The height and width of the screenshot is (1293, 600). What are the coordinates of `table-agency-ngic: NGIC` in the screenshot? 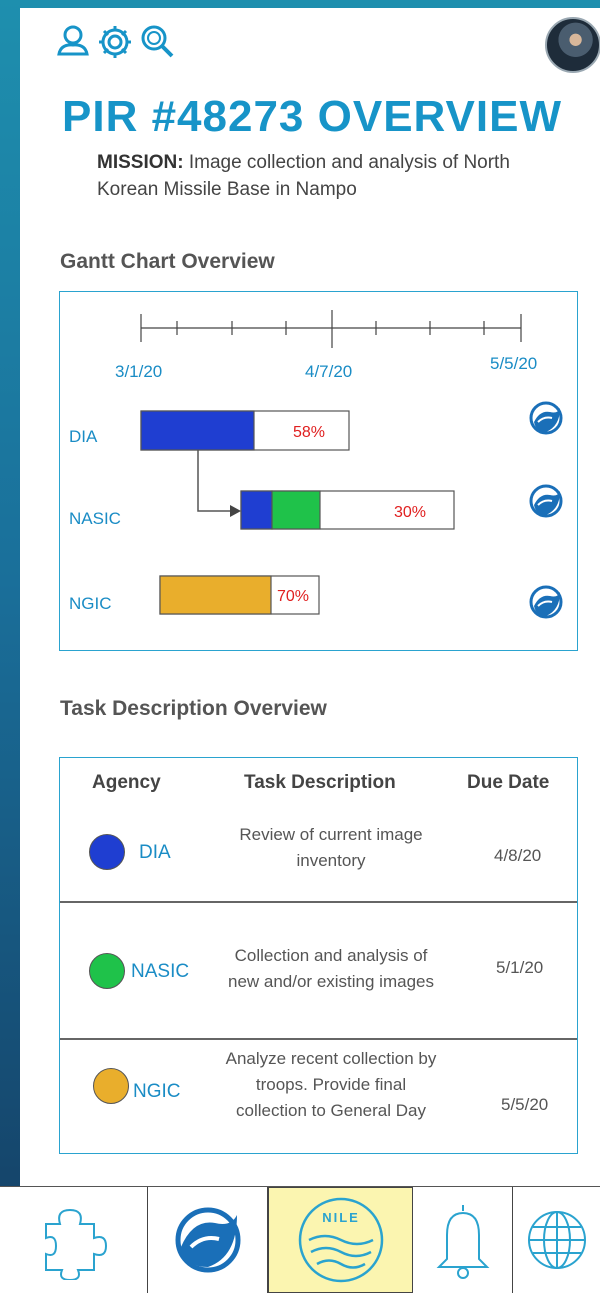 It's located at (157, 1091).